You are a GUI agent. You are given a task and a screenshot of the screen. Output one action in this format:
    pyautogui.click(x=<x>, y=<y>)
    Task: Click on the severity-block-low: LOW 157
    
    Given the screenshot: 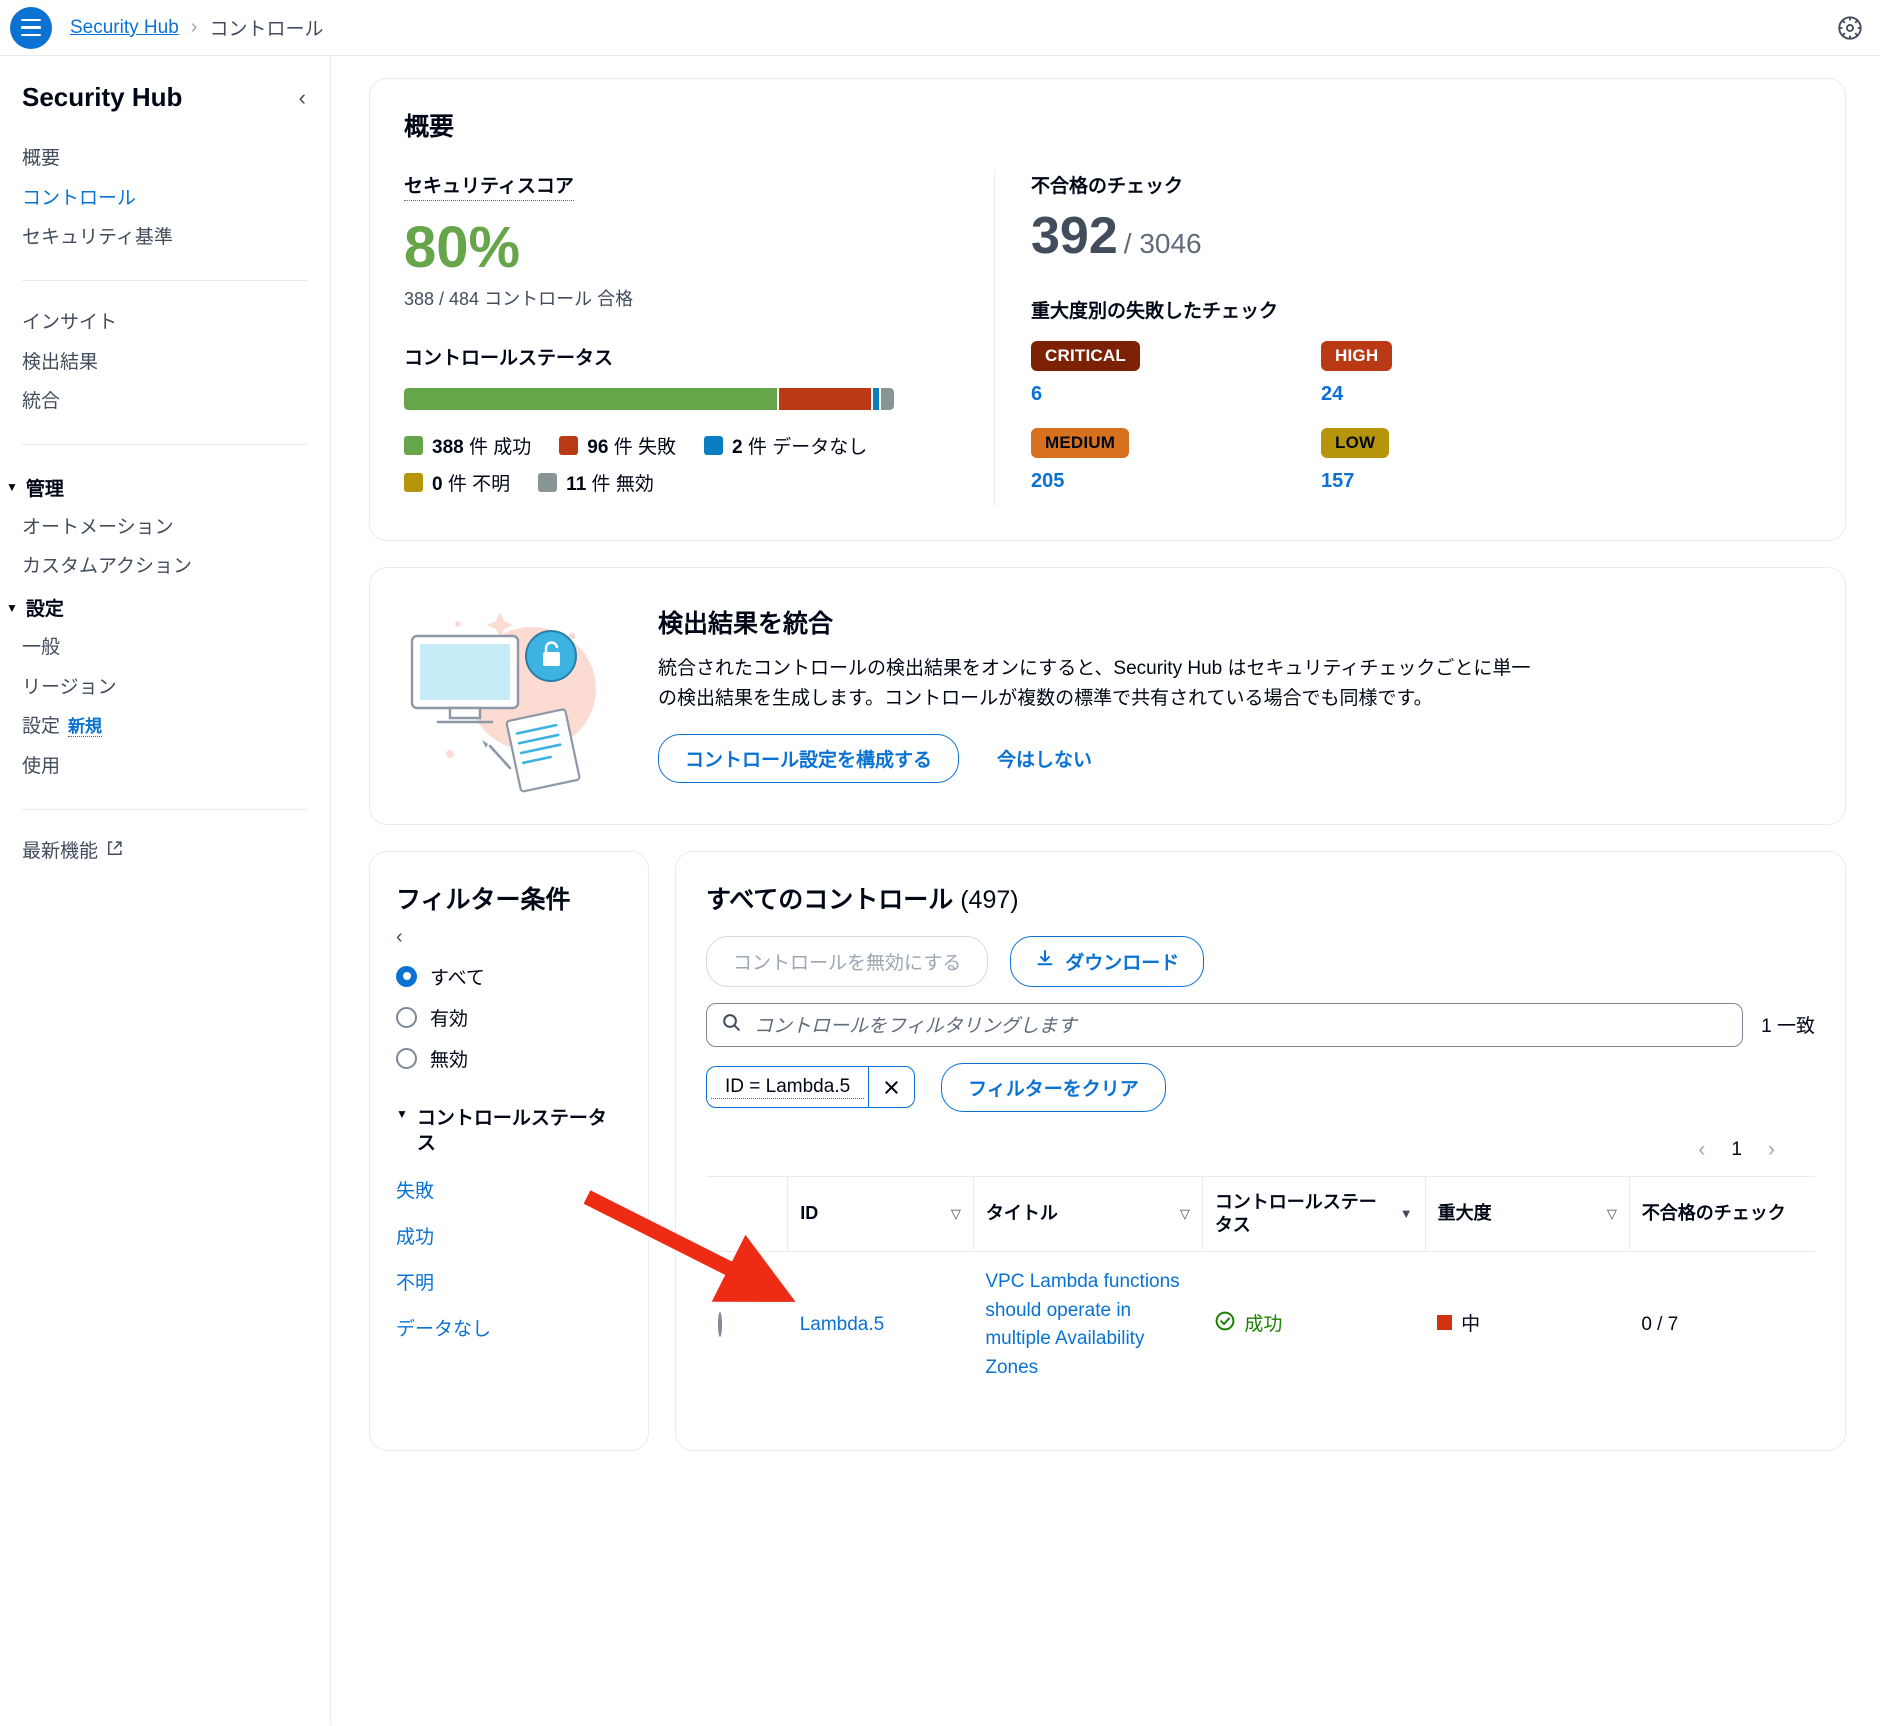 What is the action you would take?
    pyautogui.click(x=1466, y=460)
    